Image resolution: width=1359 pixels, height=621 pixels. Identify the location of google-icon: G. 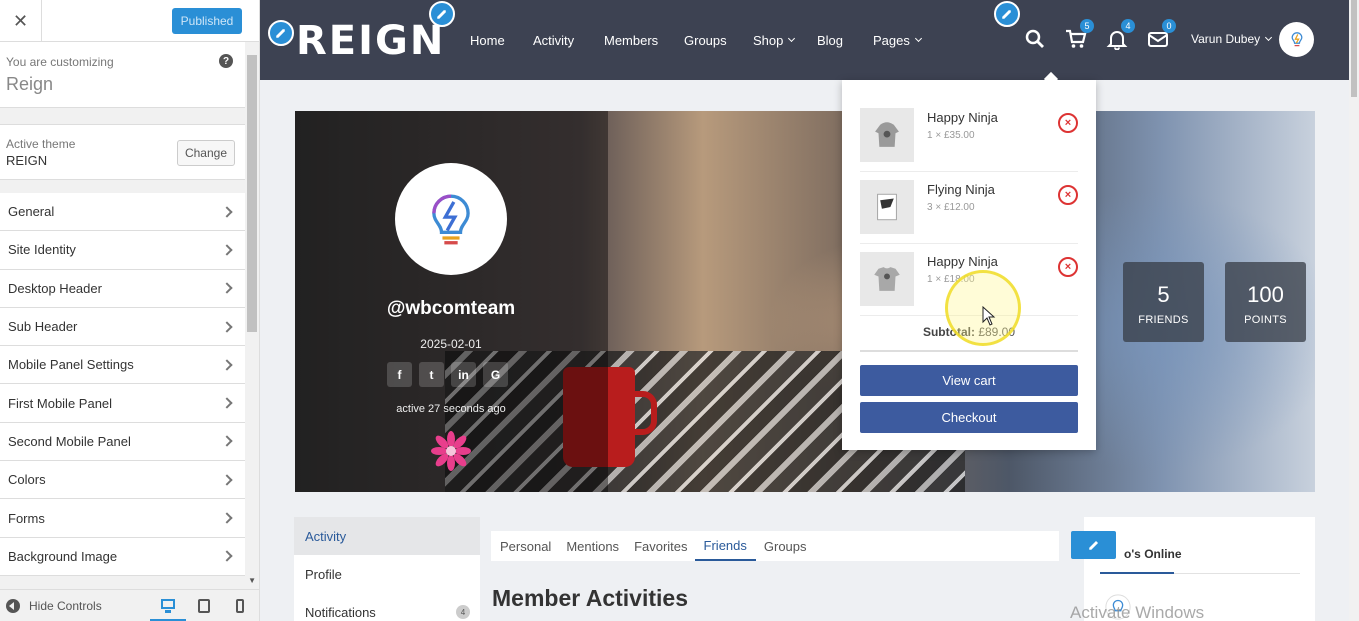
(495, 374).